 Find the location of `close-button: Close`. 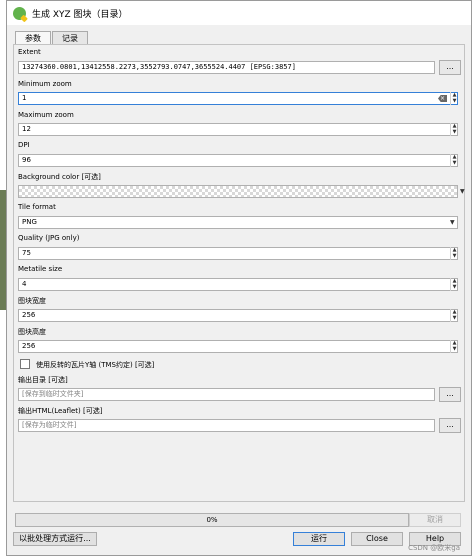

close-button: Close is located at coordinates (377, 539).